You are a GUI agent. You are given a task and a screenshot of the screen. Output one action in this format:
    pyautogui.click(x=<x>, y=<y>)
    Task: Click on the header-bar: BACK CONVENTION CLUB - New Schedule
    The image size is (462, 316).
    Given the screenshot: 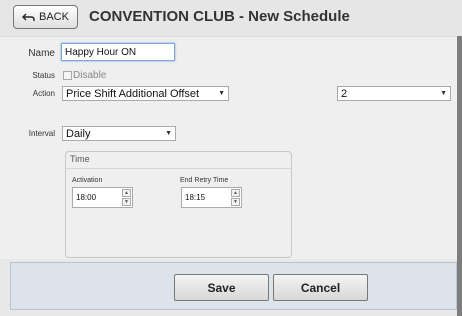 What is the action you would take?
    pyautogui.click(x=231, y=18)
    